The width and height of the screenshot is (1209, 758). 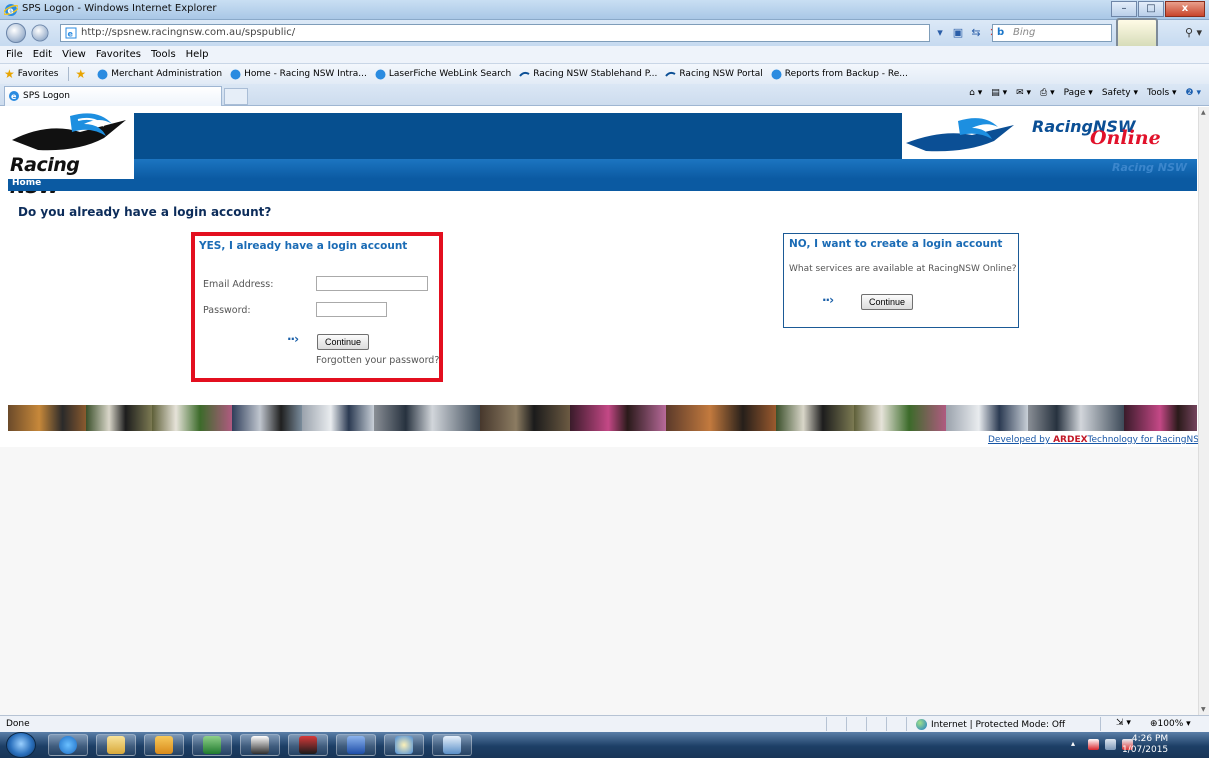 What do you see at coordinates (999, 93) in the screenshot?
I see `feeds-icon: ▤ ▾` at bounding box center [999, 93].